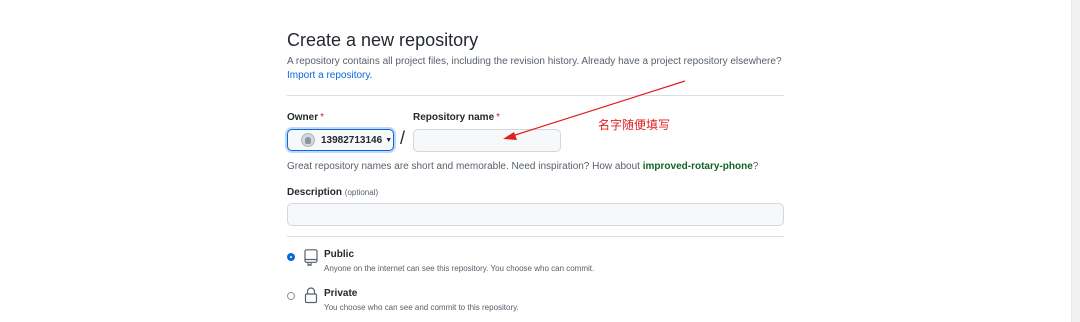 The image size is (1080, 322). What do you see at coordinates (1075, 161) in the screenshot?
I see `scrollbar` at bounding box center [1075, 161].